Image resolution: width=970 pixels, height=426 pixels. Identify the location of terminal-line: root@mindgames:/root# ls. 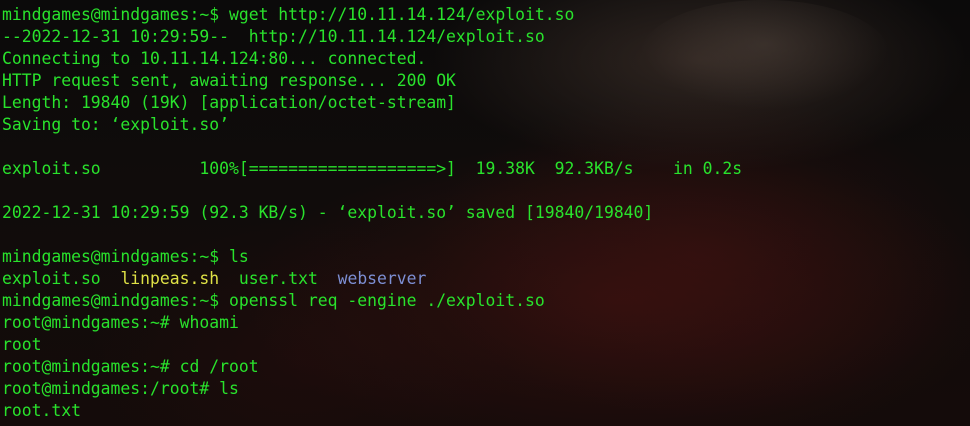
(120, 388).